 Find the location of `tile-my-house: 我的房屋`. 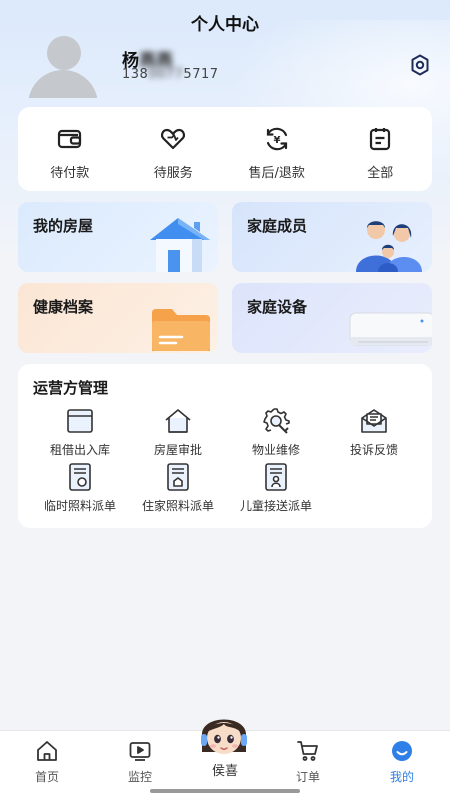

tile-my-house: 我的房屋 is located at coordinates (118, 237).